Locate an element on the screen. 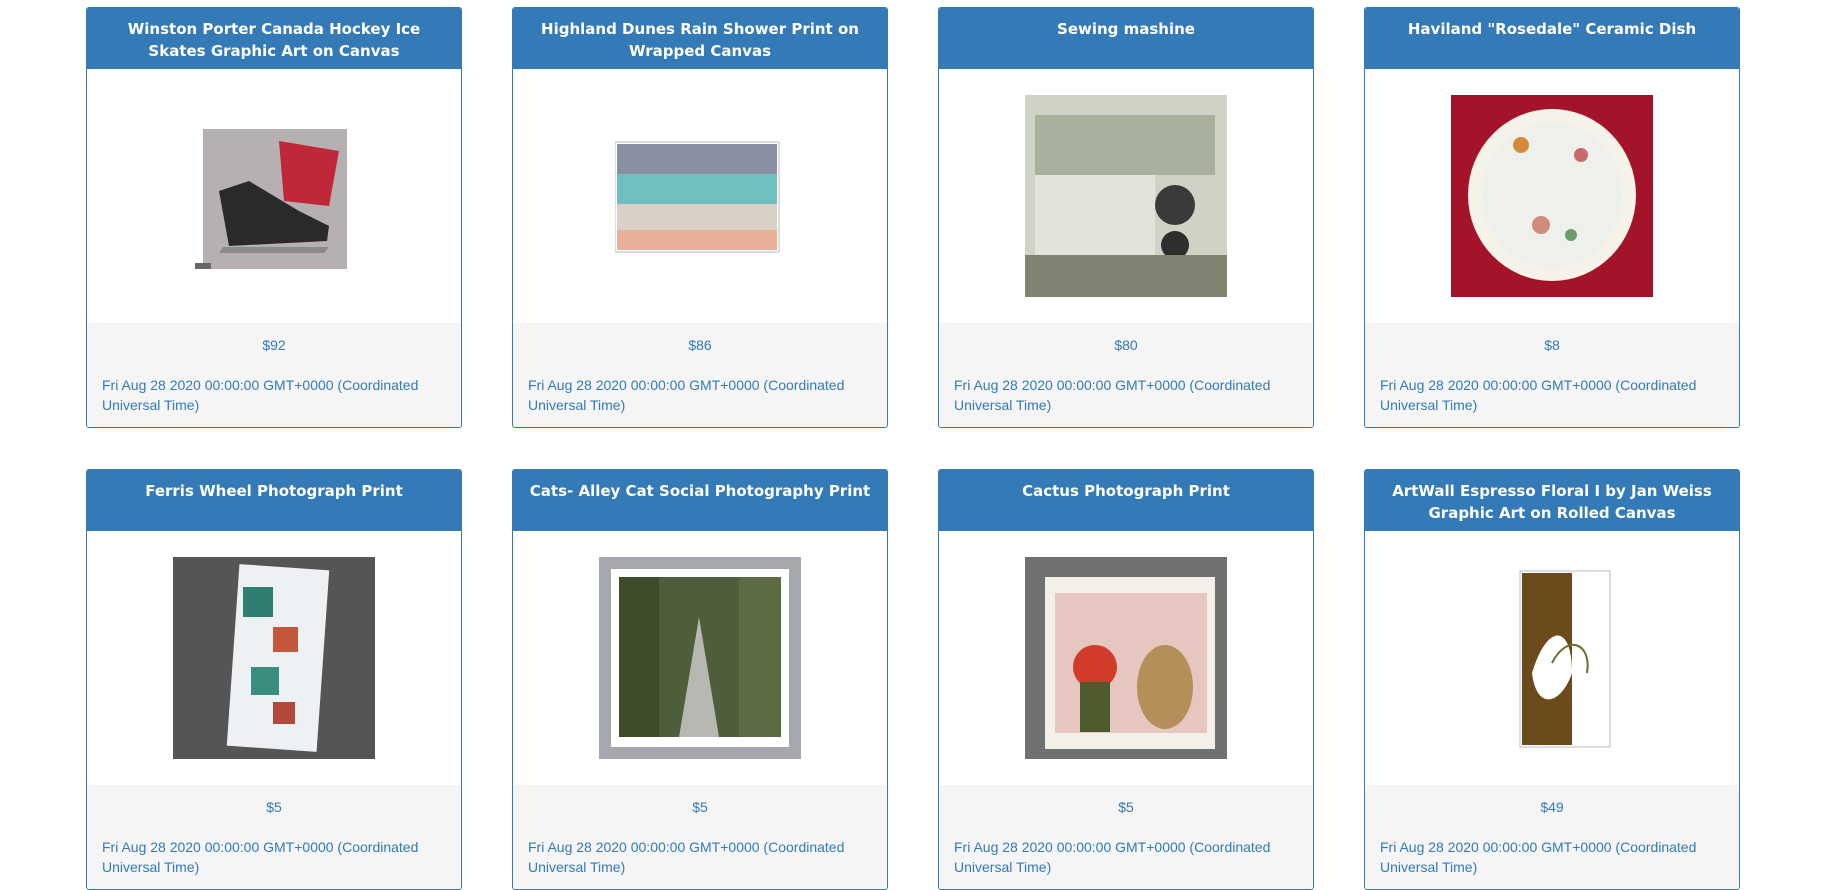  product-price: $8 is located at coordinates (1552, 345).